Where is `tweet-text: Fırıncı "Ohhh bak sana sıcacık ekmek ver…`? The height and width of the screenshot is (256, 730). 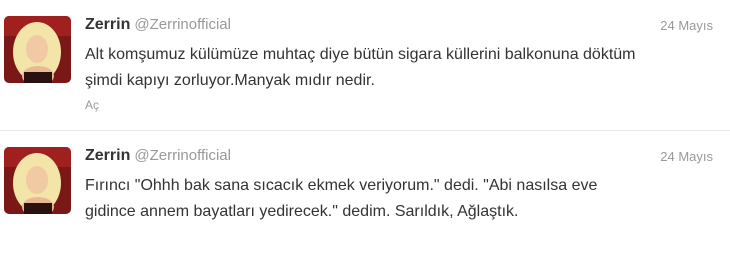 tweet-text: Fırıncı "Ohhh bak sana sıcacık ekmek ver… is located at coordinates (341, 198).